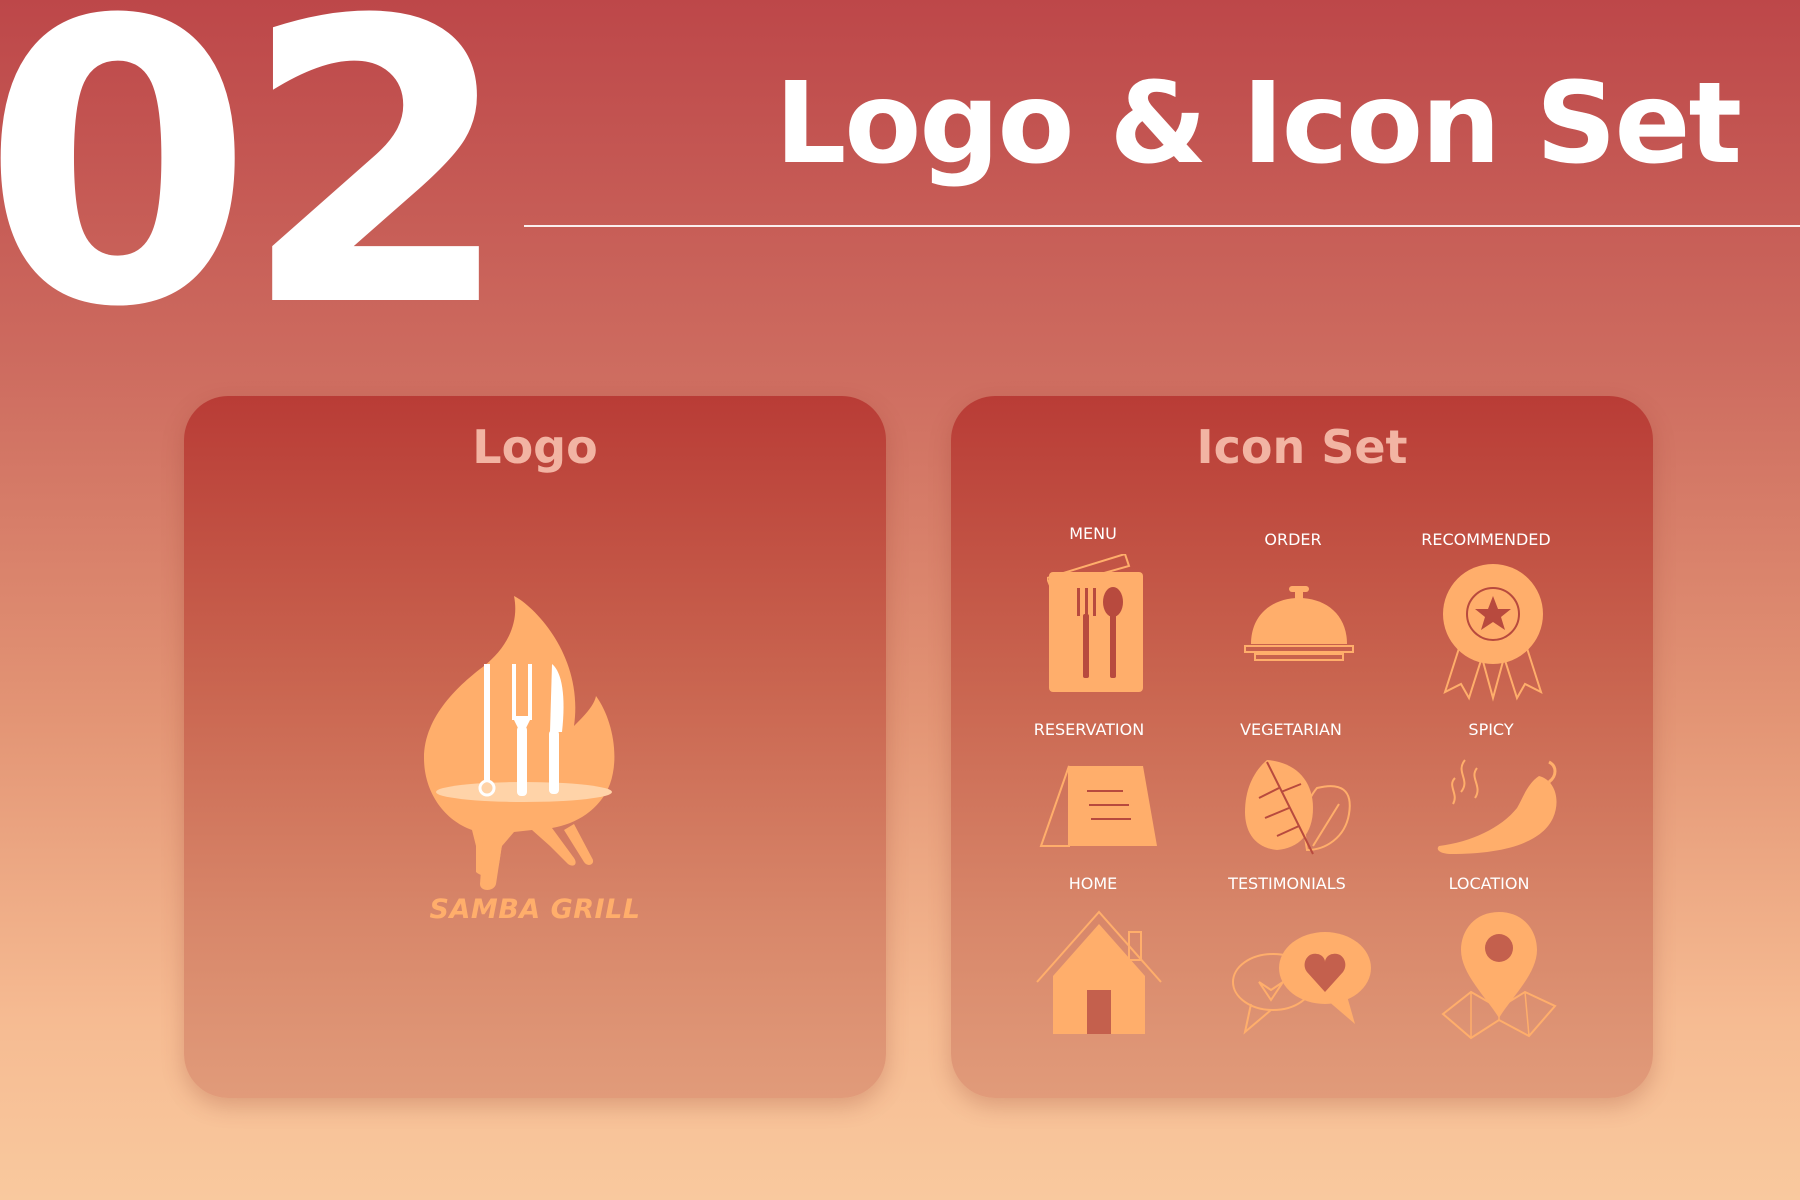 Image resolution: width=1800 pixels, height=1200 pixels. Describe the element at coordinates (535, 447) in the screenshot. I see `logo-card-heading: Logo` at that location.